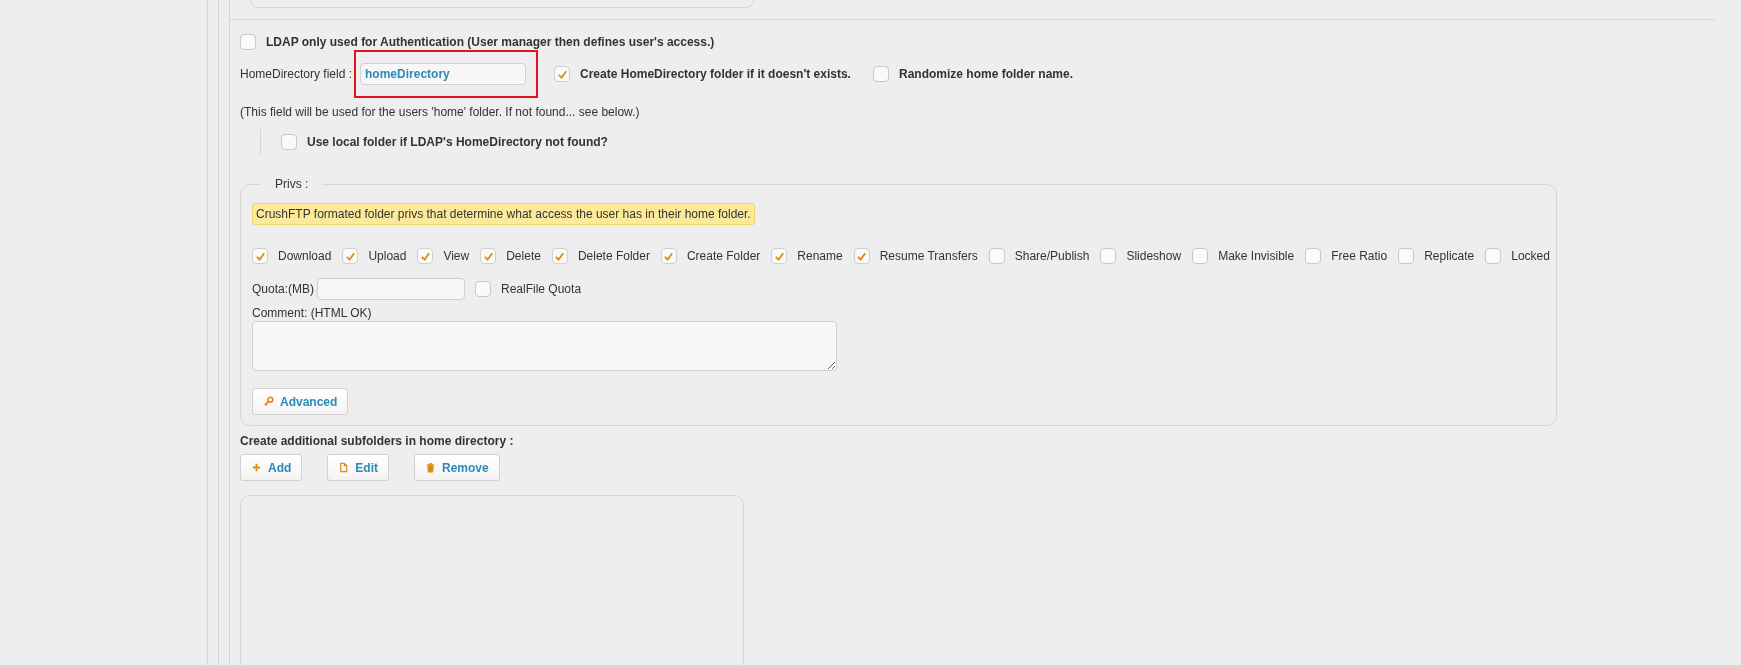 This screenshot has height=667, width=1741. What do you see at coordinates (296, 74) in the screenshot?
I see `field-label: HomeDirectory field :` at bounding box center [296, 74].